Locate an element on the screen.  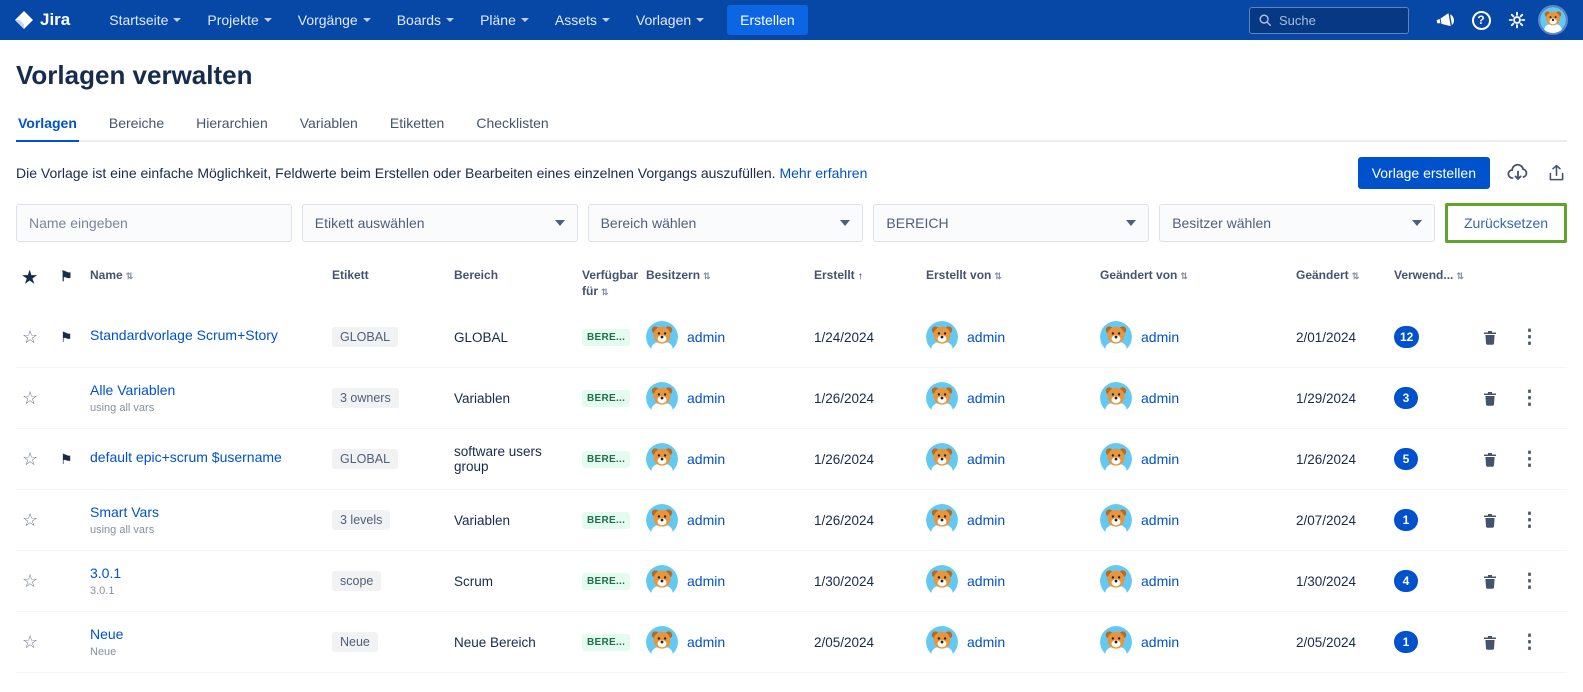
sort-icon: ⇅ is located at coordinates (1355, 276).